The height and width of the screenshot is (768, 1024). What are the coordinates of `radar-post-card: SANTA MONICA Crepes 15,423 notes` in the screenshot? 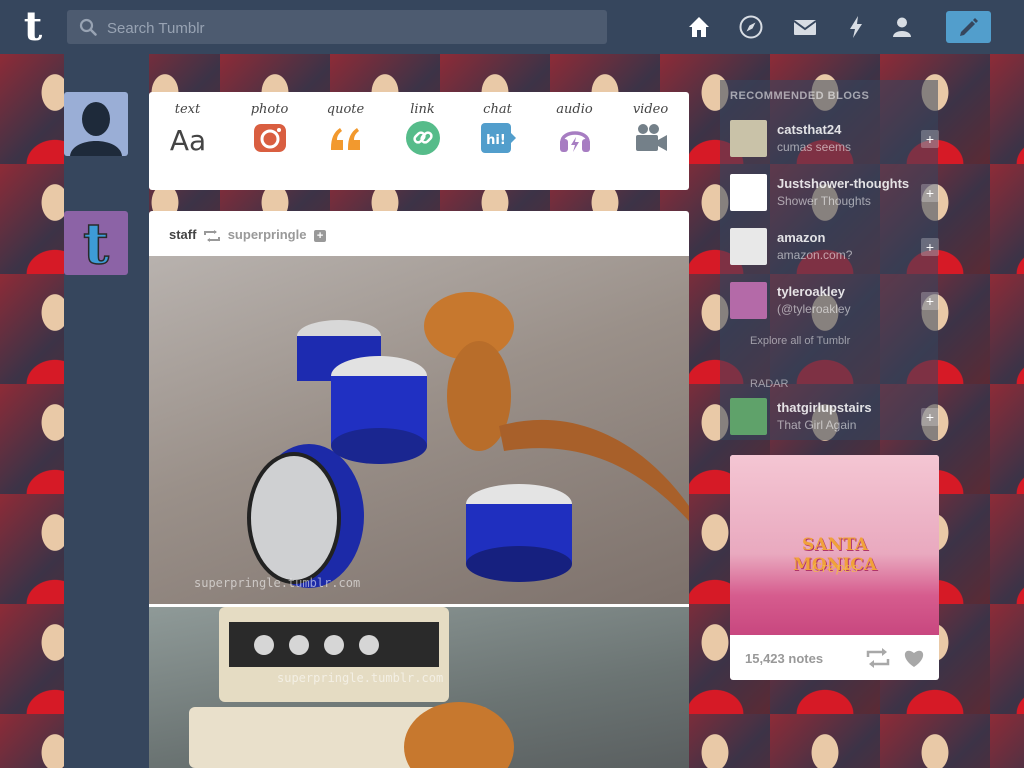 It's located at (834, 567).